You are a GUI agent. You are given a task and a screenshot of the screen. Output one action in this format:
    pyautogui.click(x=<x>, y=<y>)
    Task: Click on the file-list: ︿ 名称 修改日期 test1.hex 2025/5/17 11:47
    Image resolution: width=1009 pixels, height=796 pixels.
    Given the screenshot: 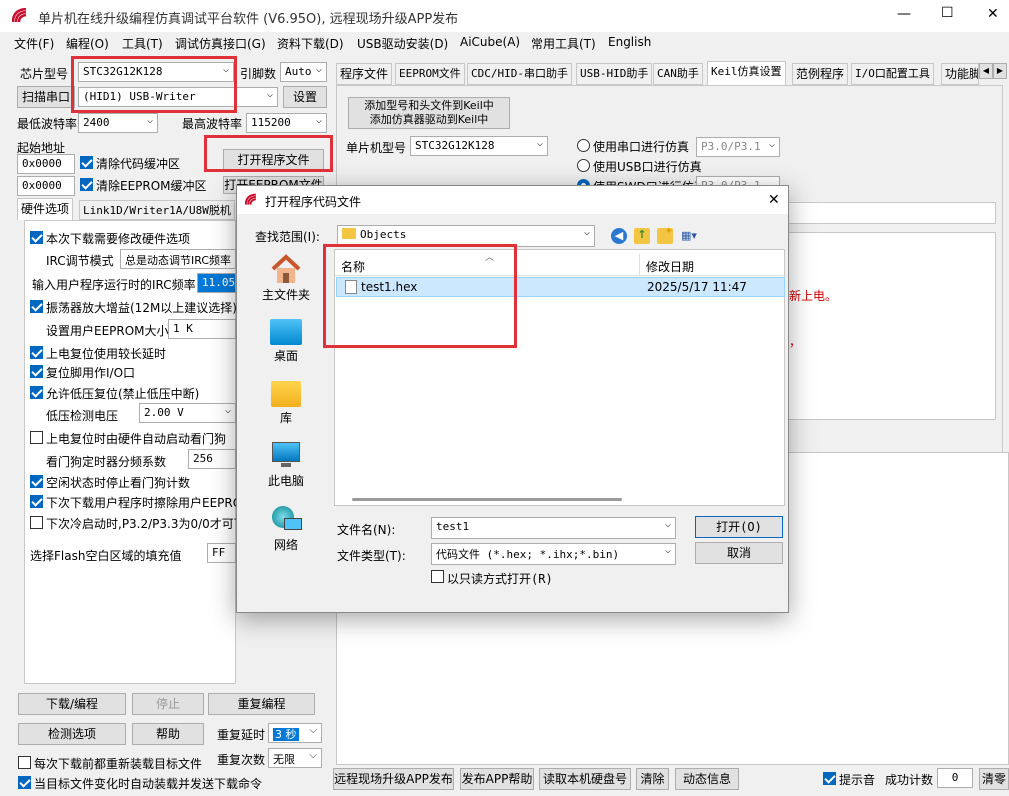 What is the action you would take?
    pyautogui.click(x=560, y=377)
    